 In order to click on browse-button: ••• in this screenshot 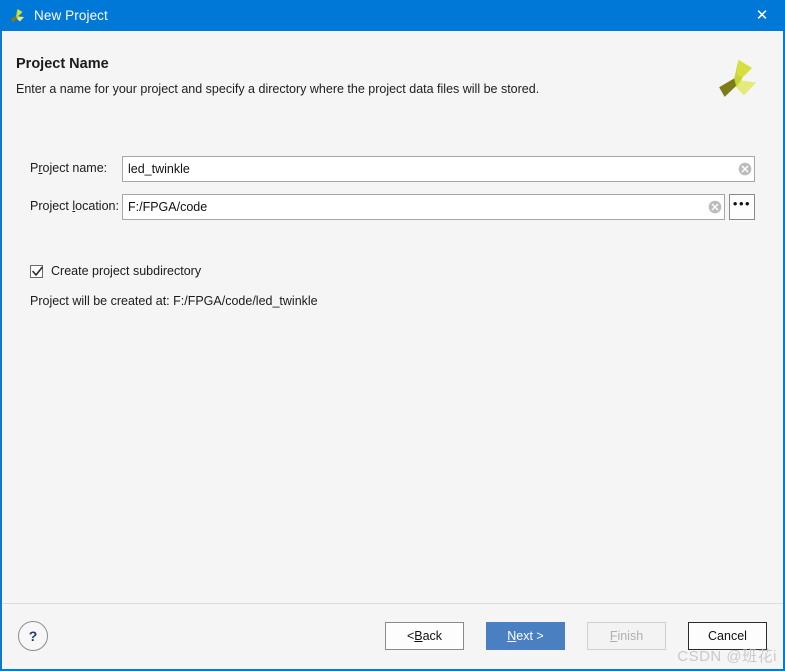, I will do `click(742, 207)`.